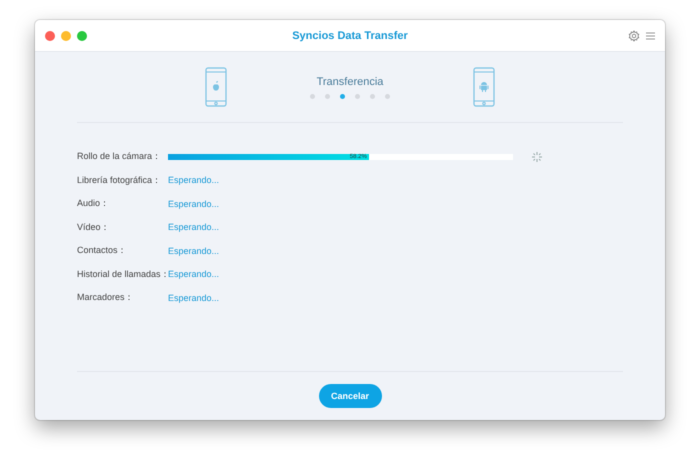 The height and width of the screenshot is (470, 700). What do you see at coordinates (102, 251) in the screenshot?
I see `item-label: Contactos：` at bounding box center [102, 251].